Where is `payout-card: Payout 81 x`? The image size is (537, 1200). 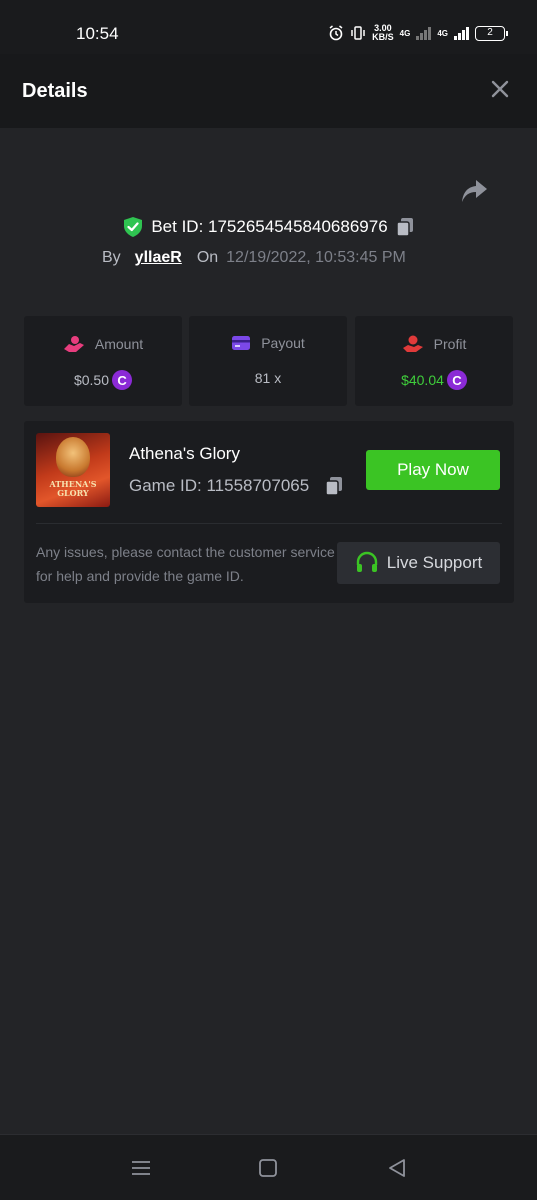 payout-card: Payout 81 x is located at coordinates (268, 361).